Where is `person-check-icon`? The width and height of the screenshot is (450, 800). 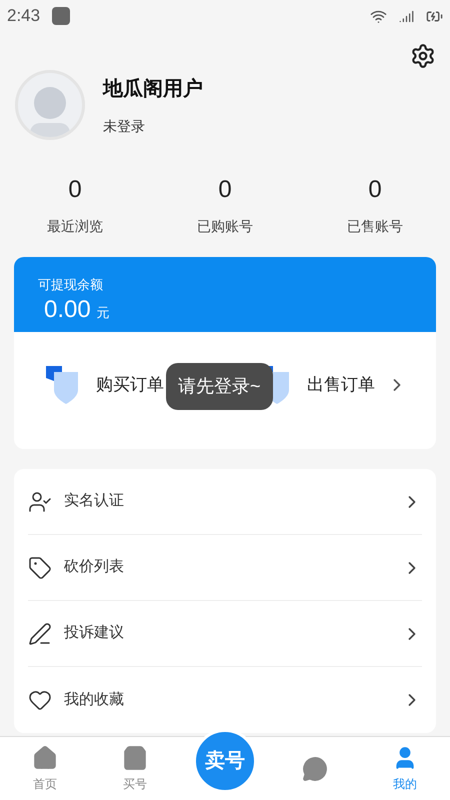
person-check-icon is located at coordinates (40, 502).